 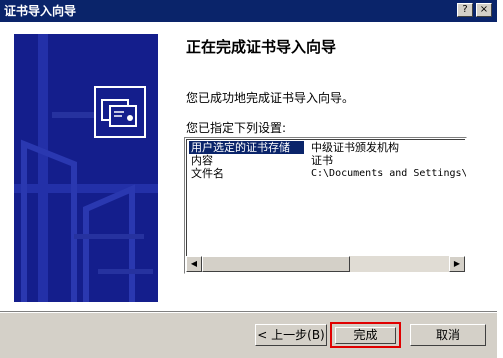 What do you see at coordinates (248, 312) in the screenshot?
I see `divider` at bounding box center [248, 312].